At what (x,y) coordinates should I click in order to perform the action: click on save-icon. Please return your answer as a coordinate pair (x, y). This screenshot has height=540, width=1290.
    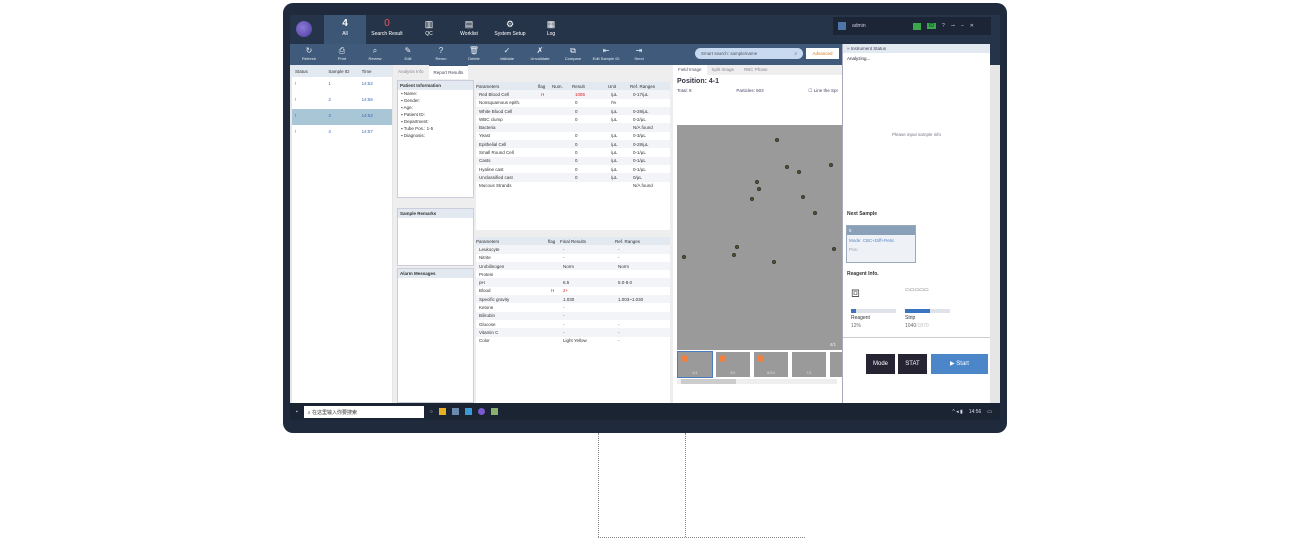
    Looking at the image, I should click on (917, 26).